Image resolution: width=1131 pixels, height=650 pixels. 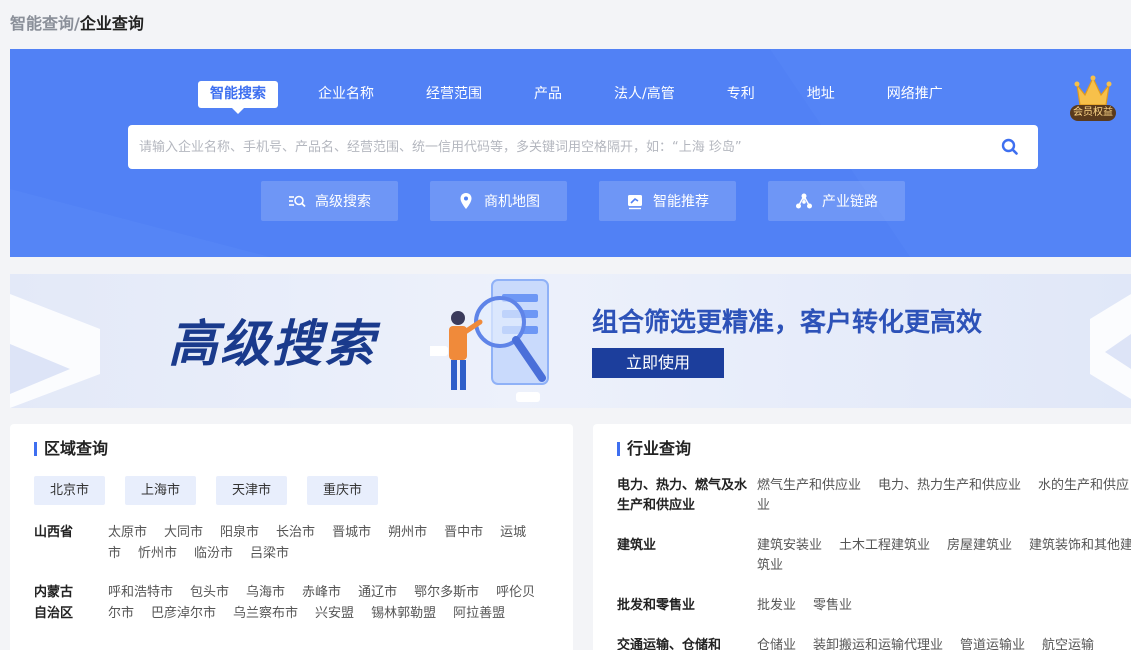 I want to click on province-row: 山西省 太原市 大同市 阳泉市 长治市 晋城市 朔州市 晋中市 运城市 忻州市 临汾市 吕梁市, so click(x=294, y=543).